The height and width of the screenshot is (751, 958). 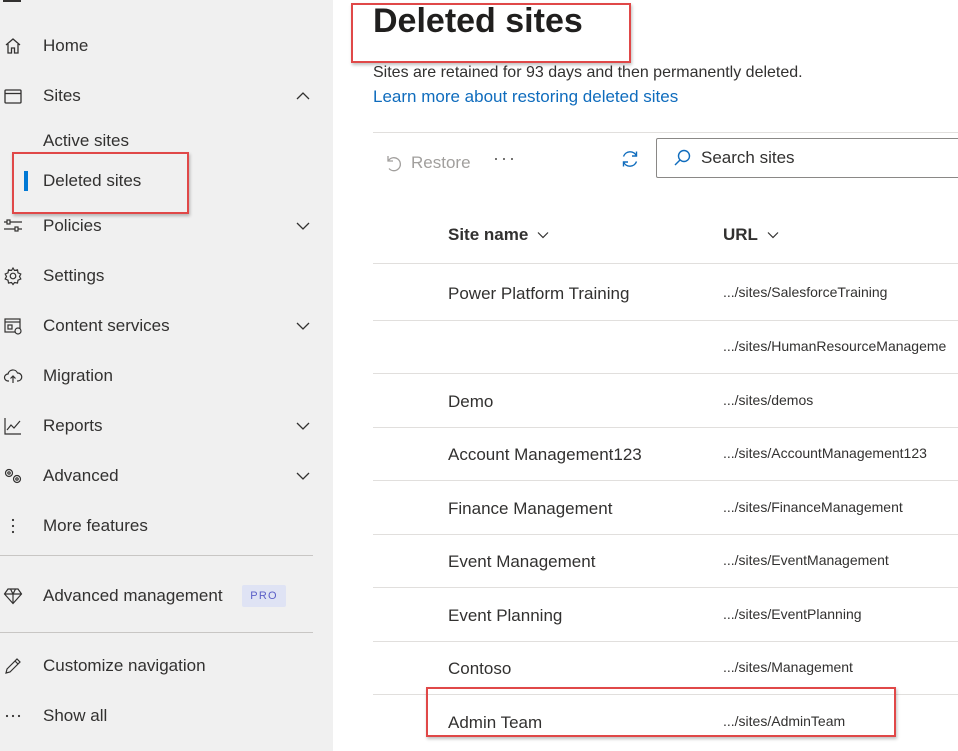 I want to click on nav-item-reports: Reports, so click(x=166, y=426).